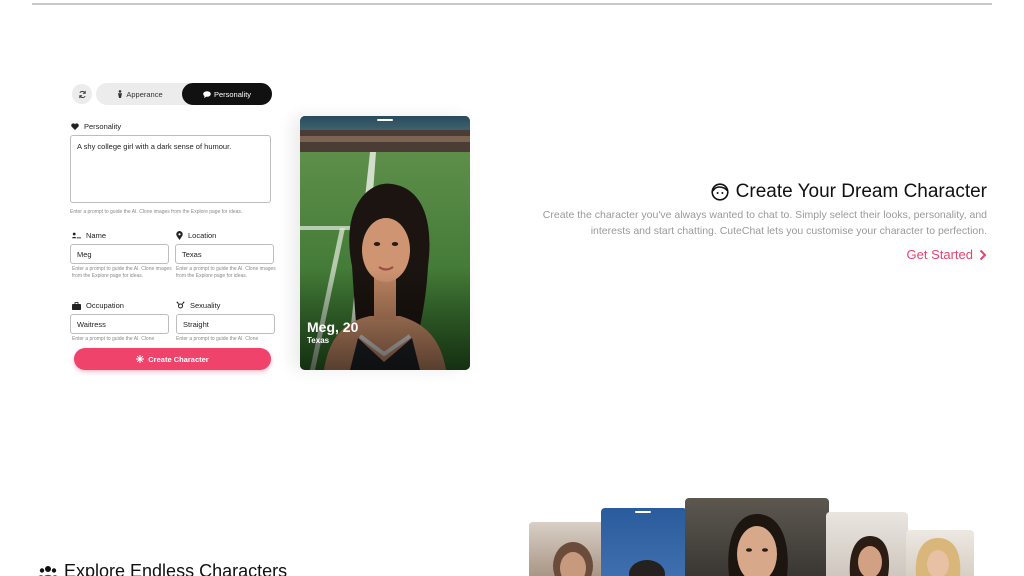  What do you see at coordinates (939, 254) in the screenshot?
I see `get-started-label: Get Started` at bounding box center [939, 254].